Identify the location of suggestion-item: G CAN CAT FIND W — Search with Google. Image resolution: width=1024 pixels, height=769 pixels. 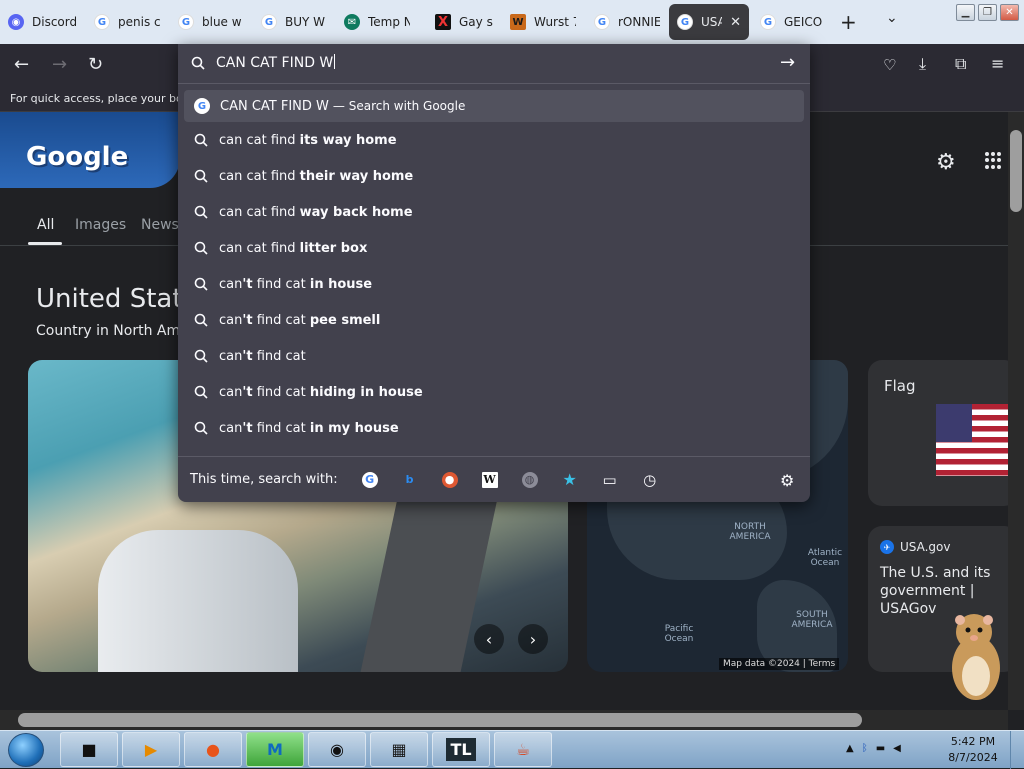
(494, 106).